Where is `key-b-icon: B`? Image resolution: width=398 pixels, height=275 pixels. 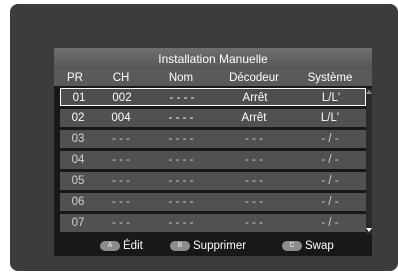 key-b-icon: B is located at coordinates (180, 245).